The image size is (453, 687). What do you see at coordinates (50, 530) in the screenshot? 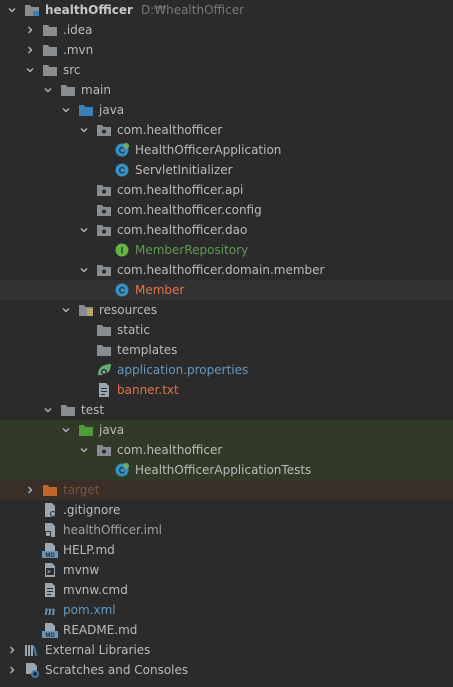
I see `iml-file-icon` at bounding box center [50, 530].